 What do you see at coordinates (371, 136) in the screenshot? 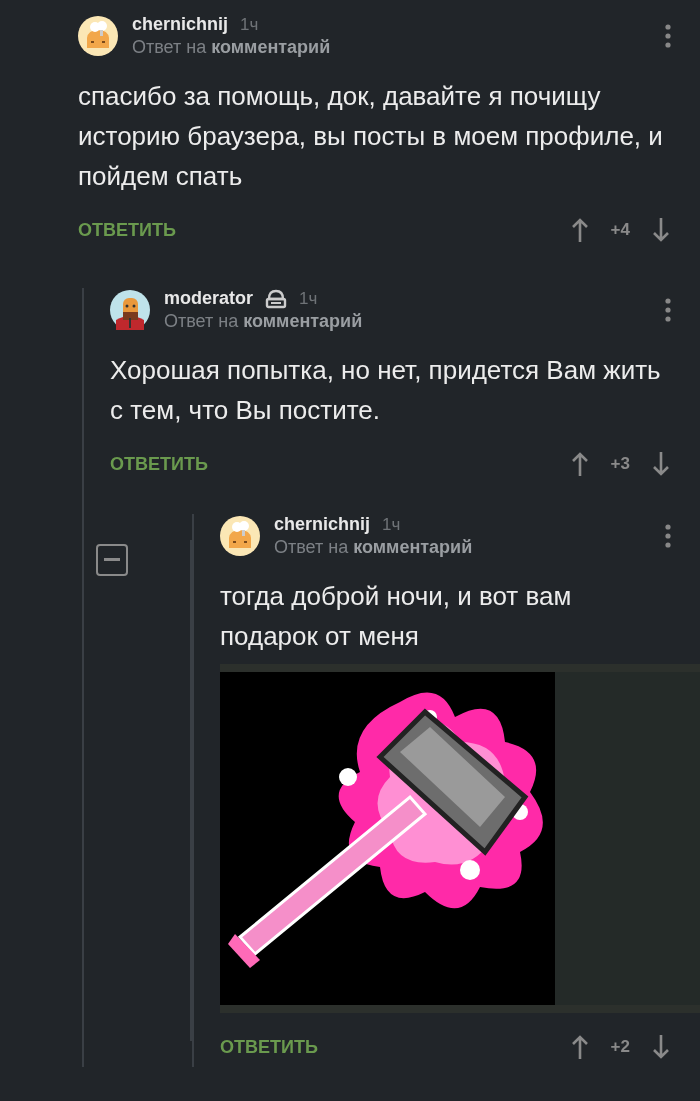
I see `comment-text: спасибо за помощь, док, давайте я почищу историю браузера, вы посты в моем профиле, и пойдем спать` at bounding box center [371, 136].